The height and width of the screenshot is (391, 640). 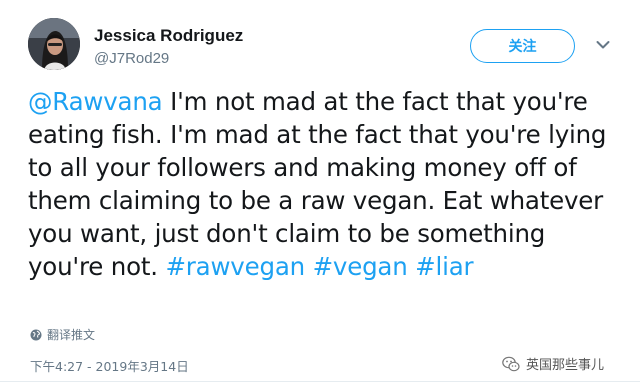 What do you see at coordinates (444, 266) in the screenshot?
I see `hashtag-link: #liar` at bounding box center [444, 266].